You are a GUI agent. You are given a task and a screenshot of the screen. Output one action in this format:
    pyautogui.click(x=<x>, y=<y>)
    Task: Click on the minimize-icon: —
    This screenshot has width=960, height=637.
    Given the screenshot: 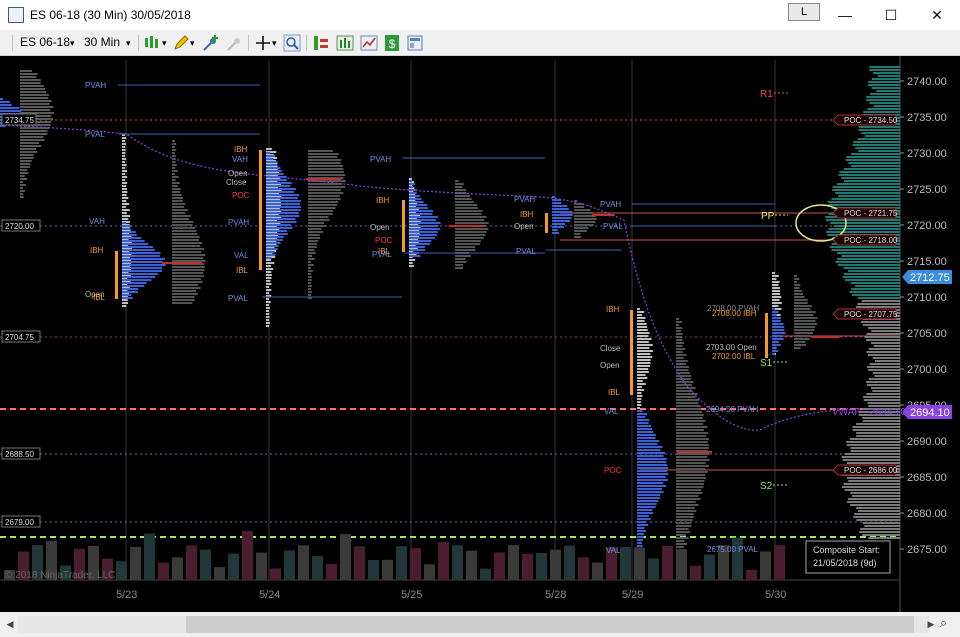 What is the action you would take?
    pyautogui.click(x=845, y=15)
    